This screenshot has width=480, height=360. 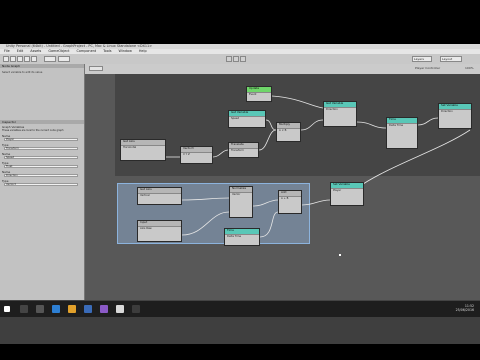 I want to click on system-clock: 11:52 25/06/2016, so click(x=465, y=308).